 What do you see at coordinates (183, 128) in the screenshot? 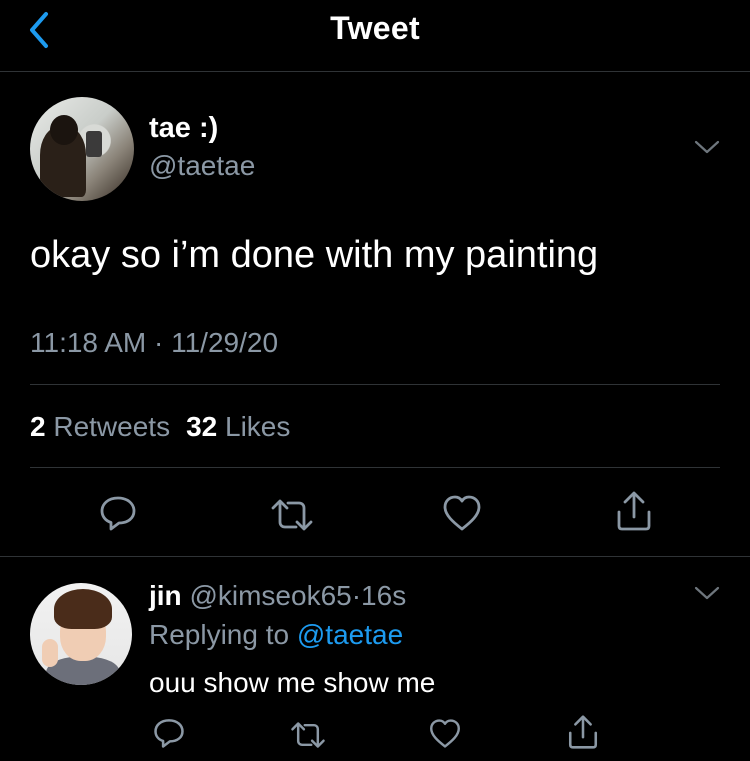
I see `author-name: tae :)` at bounding box center [183, 128].